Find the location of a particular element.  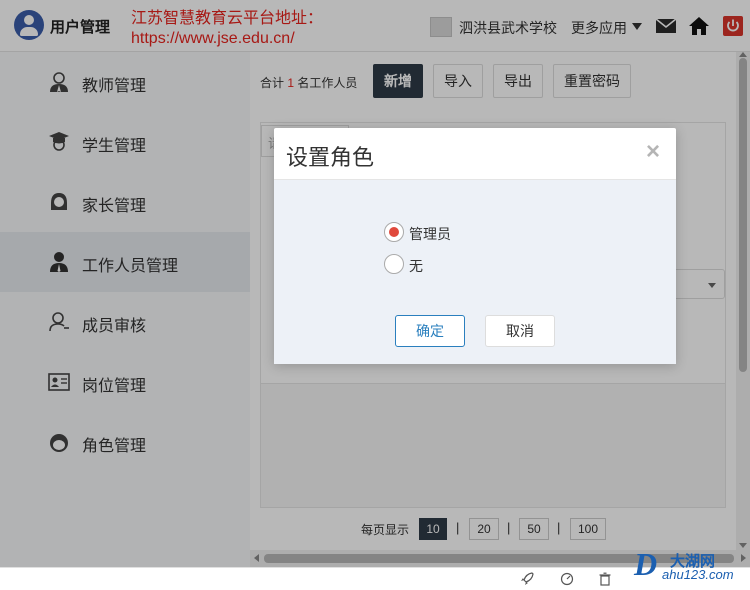

speed-gauge-icon is located at coordinates (567, 579).